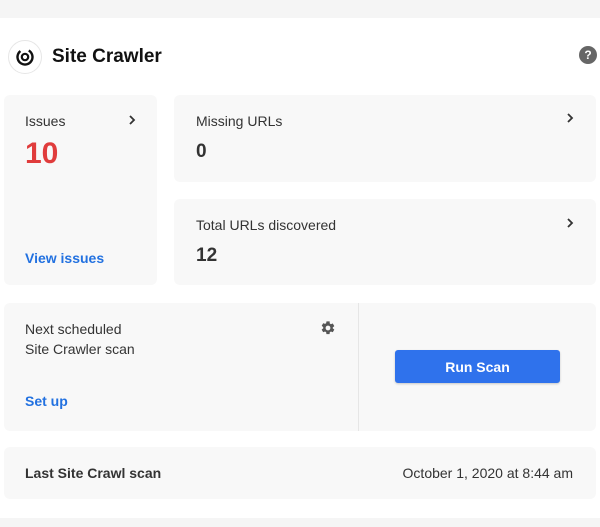  What do you see at coordinates (80, 190) in the screenshot?
I see `issues-card: Issues 10 View issues` at bounding box center [80, 190].